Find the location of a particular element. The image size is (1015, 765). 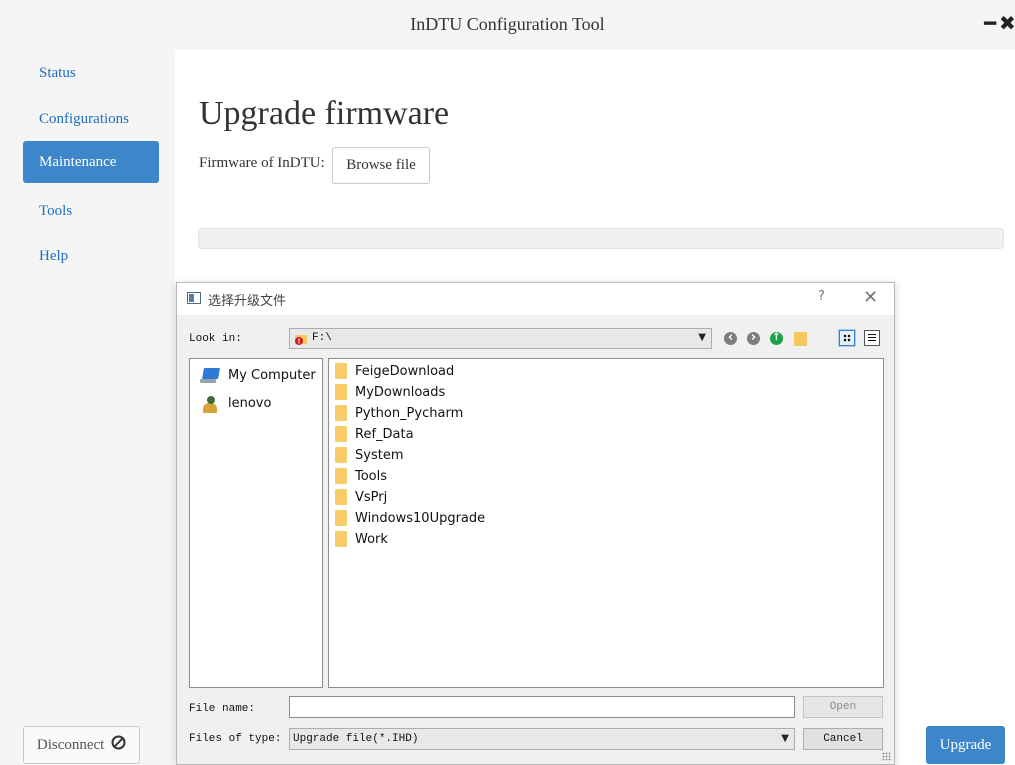

window-icon is located at coordinates (194, 298).